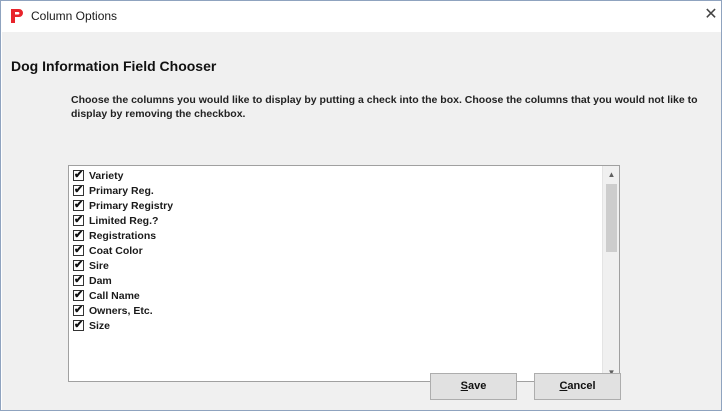 The width and height of the screenshot is (722, 411). I want to click on app-logo-icon, so click(17, 16).